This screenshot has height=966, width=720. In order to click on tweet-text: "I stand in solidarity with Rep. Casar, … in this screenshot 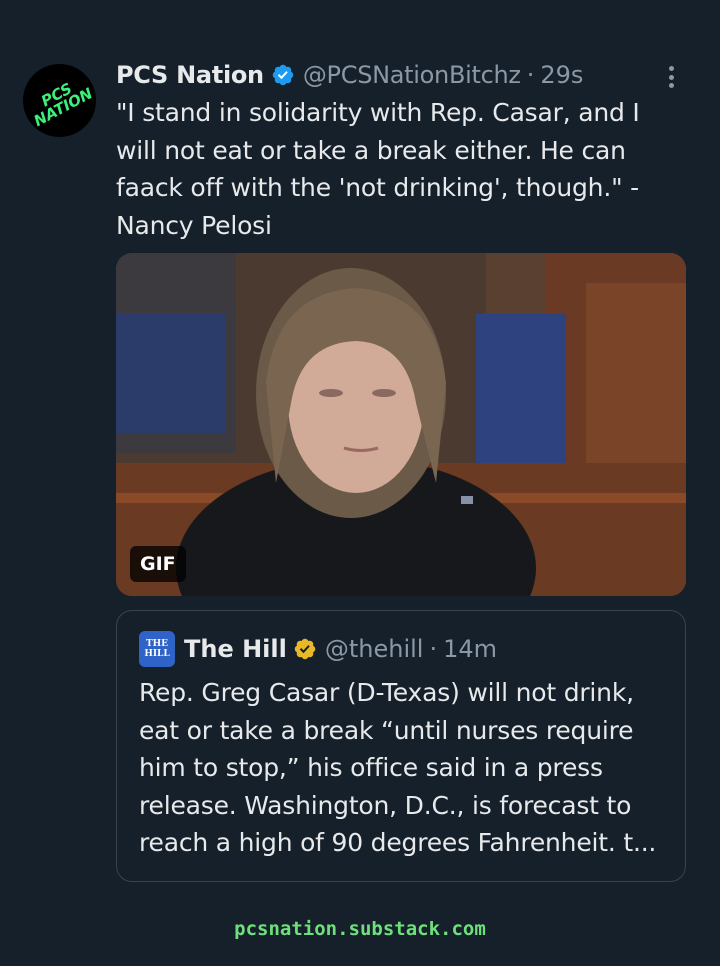, I will do `click(378, 169)`.